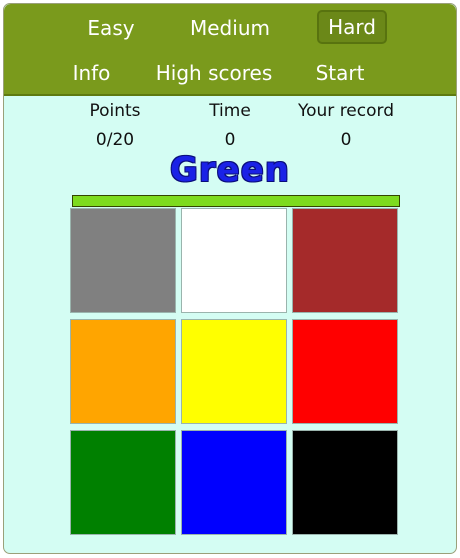 Image resolution: width=460 pixels, height=558 pixels. I want to click on color-tile-white, so click(234, 260).